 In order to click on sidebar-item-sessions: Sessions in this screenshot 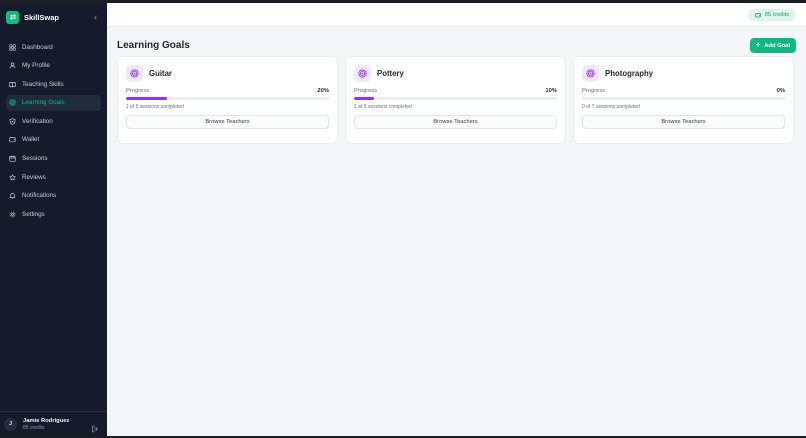, I will do `click(53, 159)`.